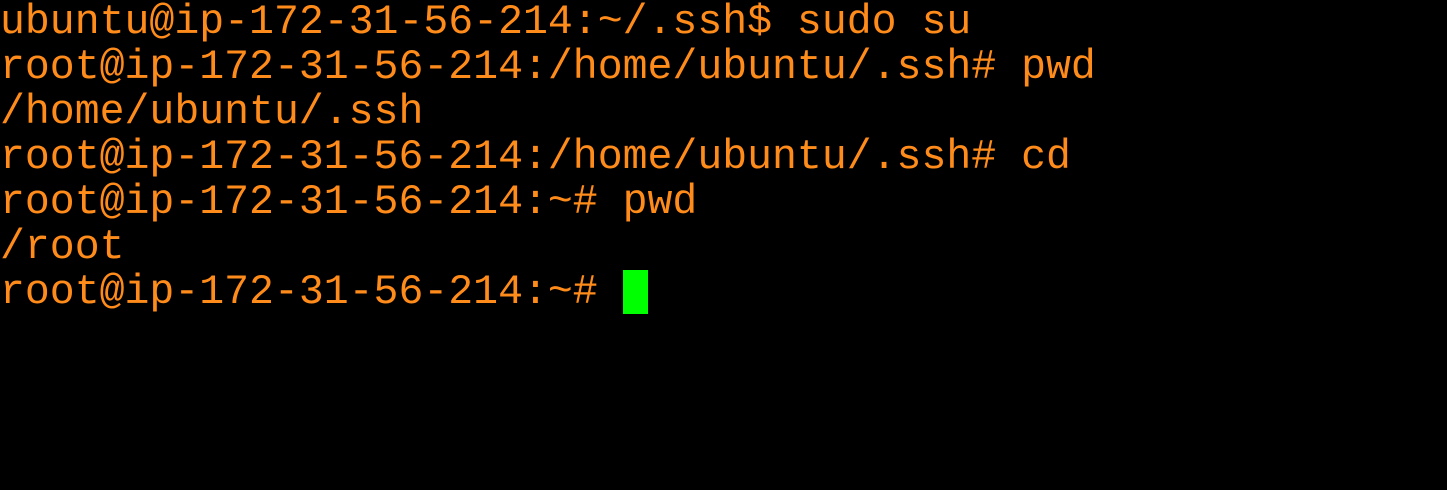 The image size is (1447, 490). What do you see at coordinates (62, 247) in the screenshot?
I see `terminal-output-line: /root` at bounding box center [62, 247].